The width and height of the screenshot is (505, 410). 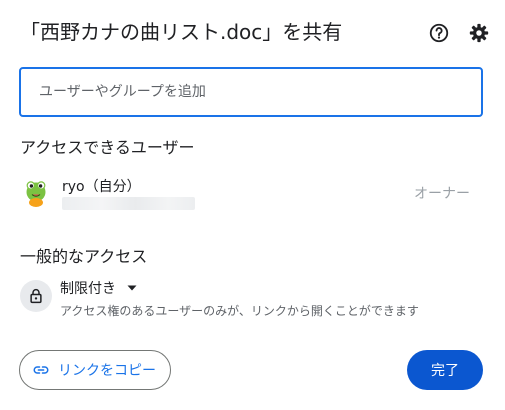 I want to click on dialog-title: 「西野カナの曲リスト.doc」を共有, so click(x=181, y=32).